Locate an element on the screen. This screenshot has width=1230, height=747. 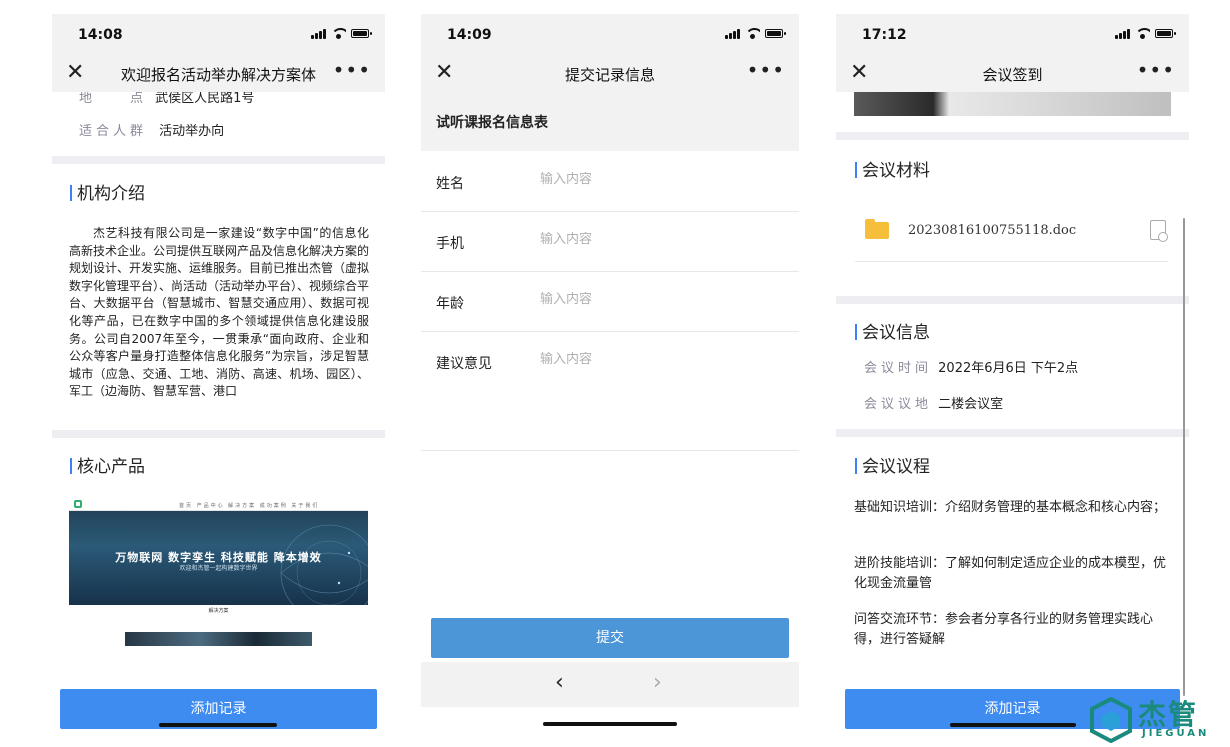
preview-document-icon is located at coordinates (1159, 231).